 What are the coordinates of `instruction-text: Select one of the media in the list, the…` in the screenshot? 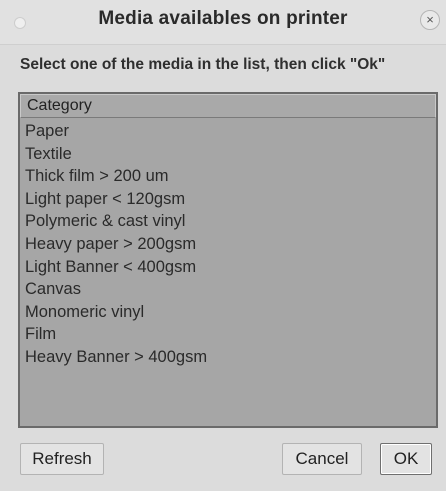 It's located at (203, 64).